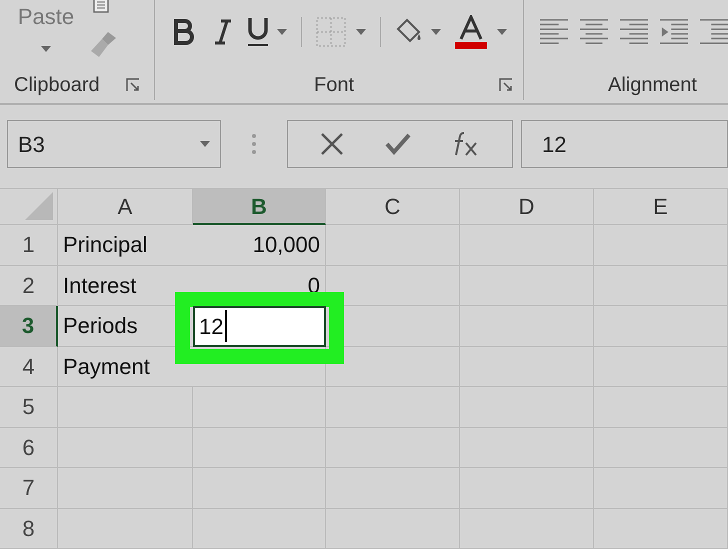 The image size is (728, 549). I want to click on row-header: 7, so click(29, 488).